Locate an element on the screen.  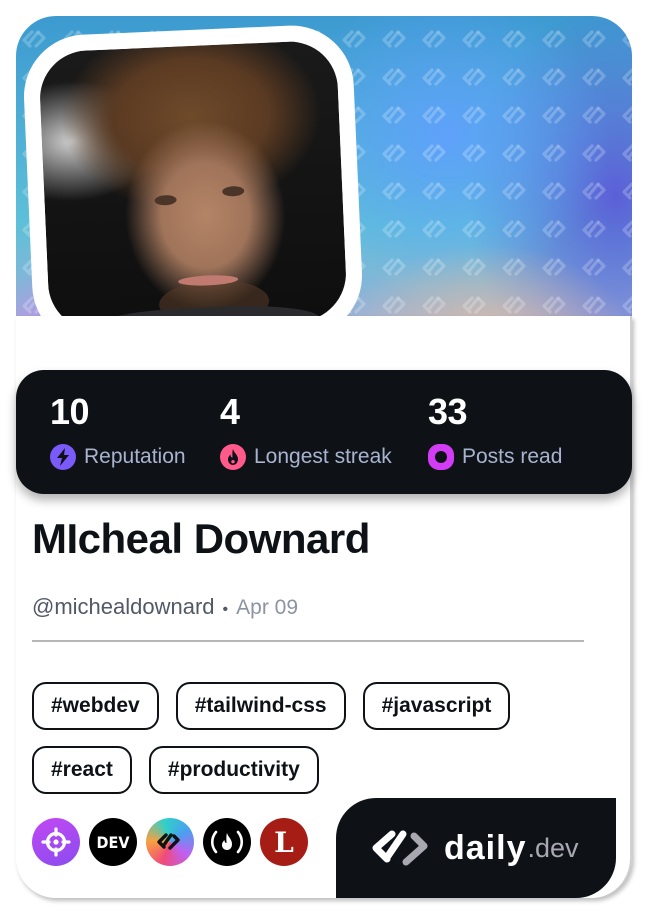
tag-row: #webdev #tailwind-css #javascript is located at coordinates (302, 706).